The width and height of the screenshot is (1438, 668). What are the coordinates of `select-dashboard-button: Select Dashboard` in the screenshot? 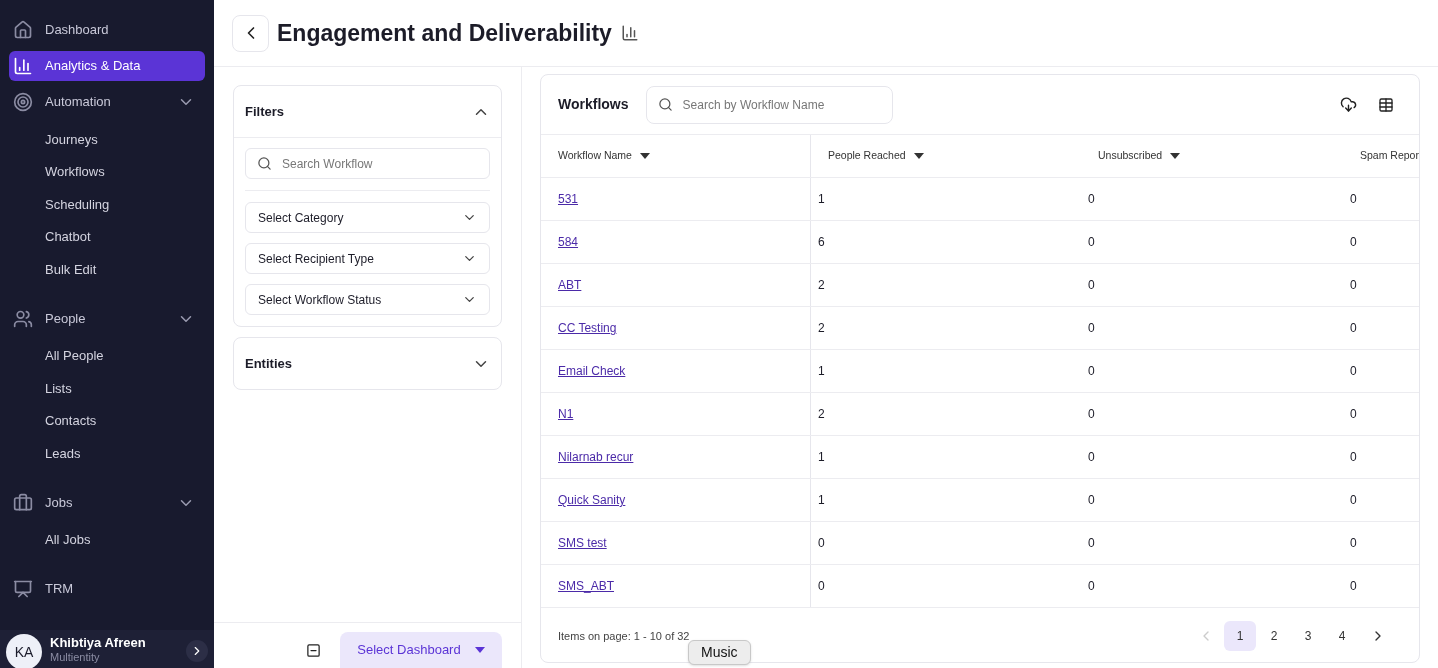 It's located at (421, 650).